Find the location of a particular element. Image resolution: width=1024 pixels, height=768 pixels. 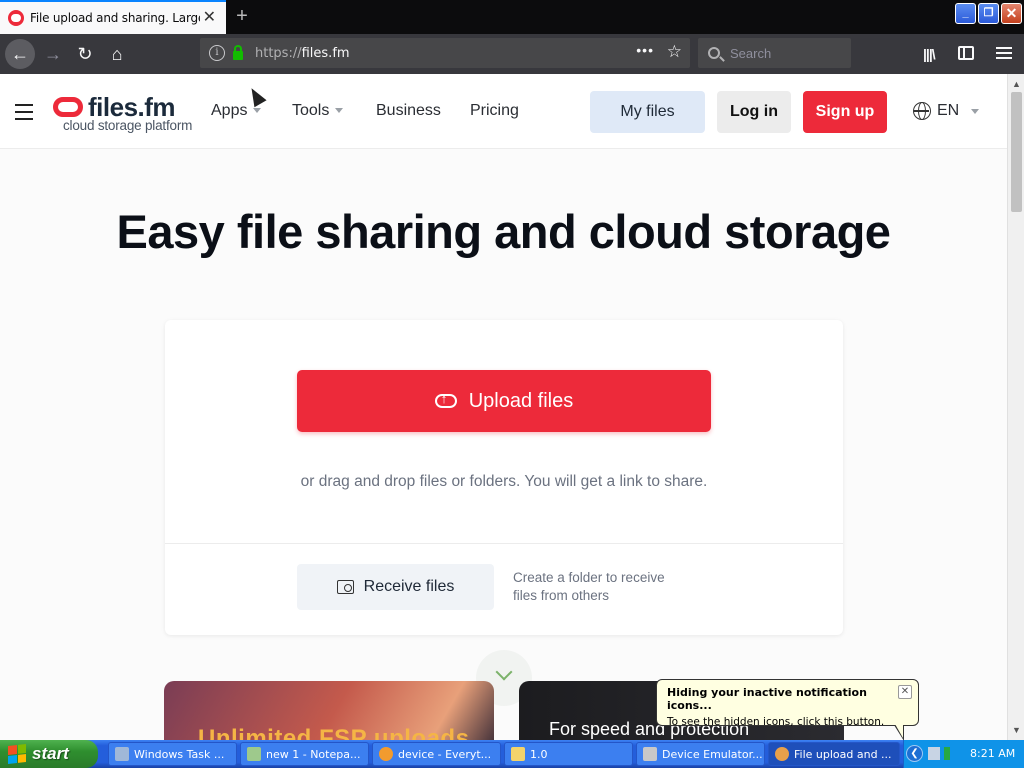

receive-files-button: Receive files is located at coordinates (395, 587).